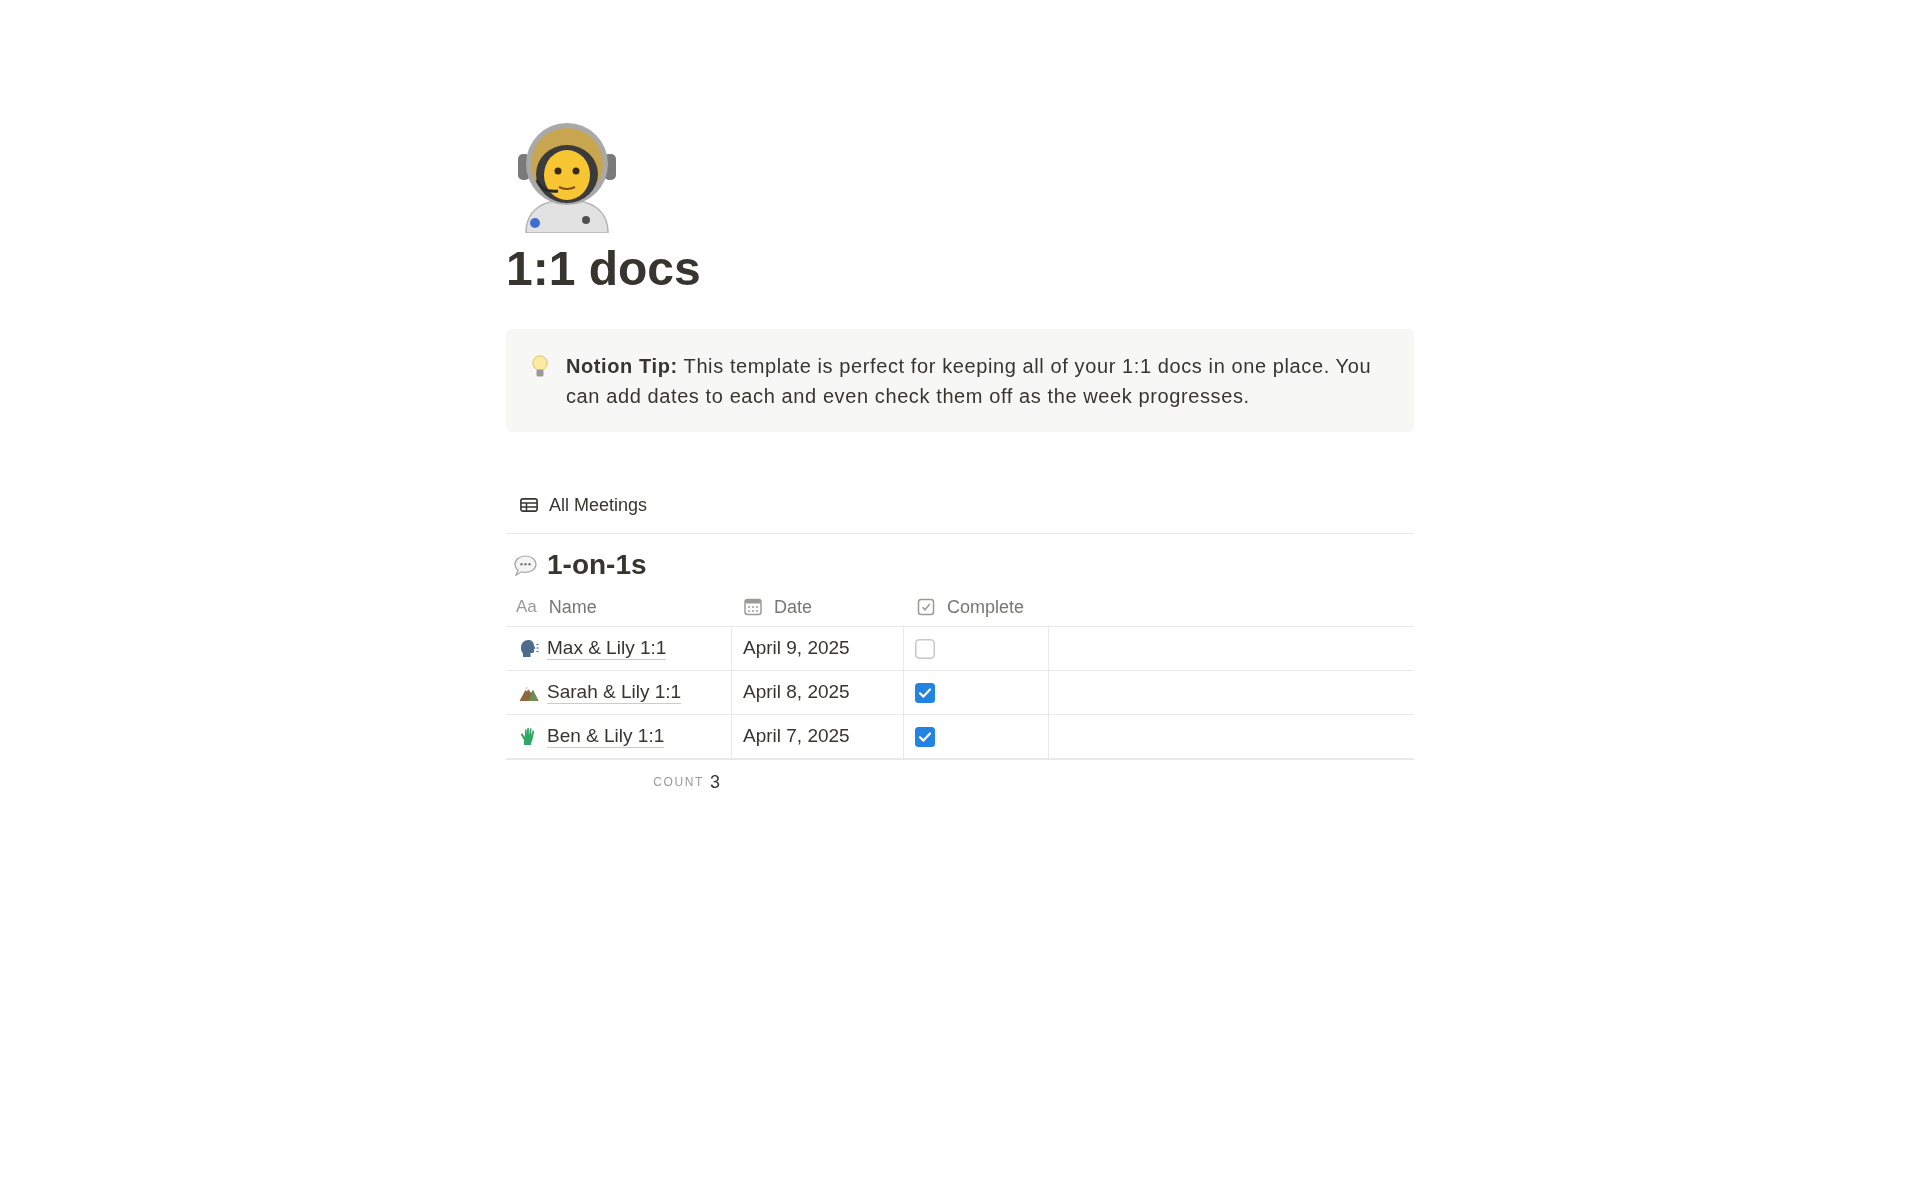 The width and height of the screenshot is (1920, 1199). I want to click on page-link: Ben & Lily 1:1, so click(606, 736).